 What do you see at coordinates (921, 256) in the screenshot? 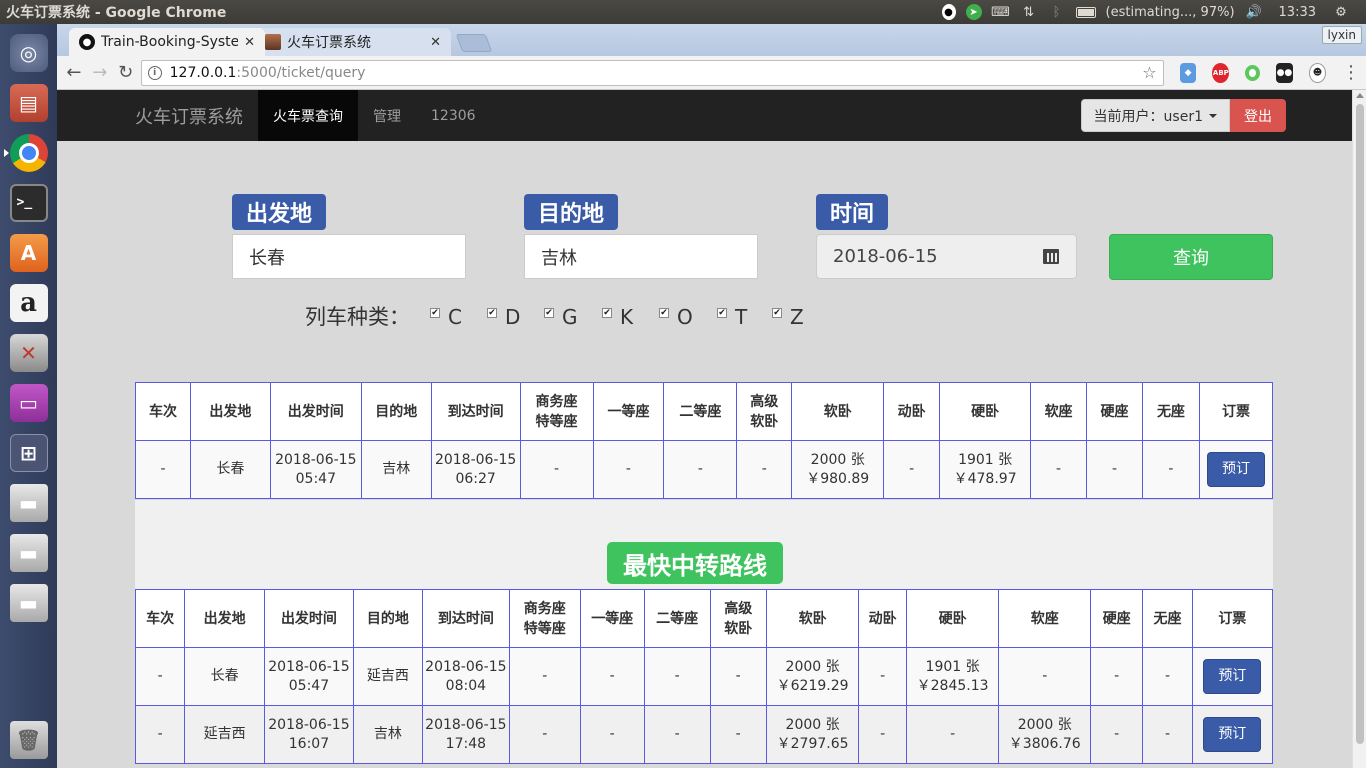
I see `date-input: 2018-06-15` at bounding box center [921, 256].